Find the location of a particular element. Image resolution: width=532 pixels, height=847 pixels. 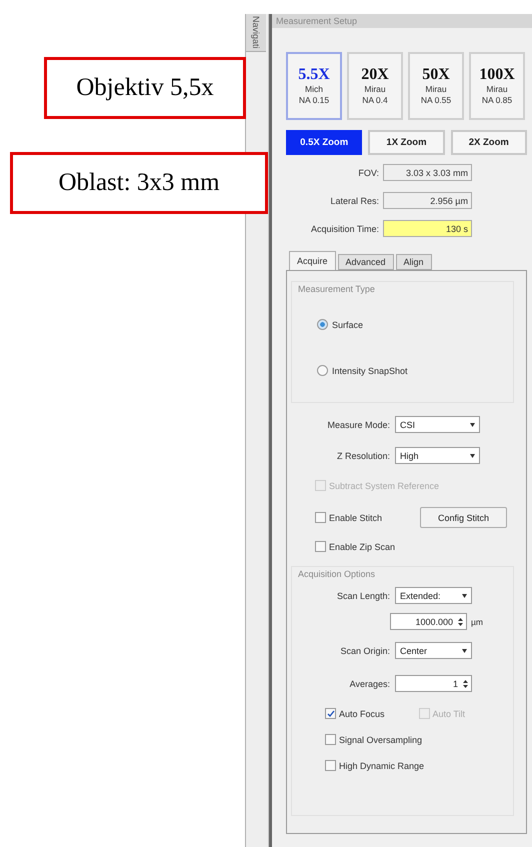

field-label: FOV: is located at coordinates (368, 173).